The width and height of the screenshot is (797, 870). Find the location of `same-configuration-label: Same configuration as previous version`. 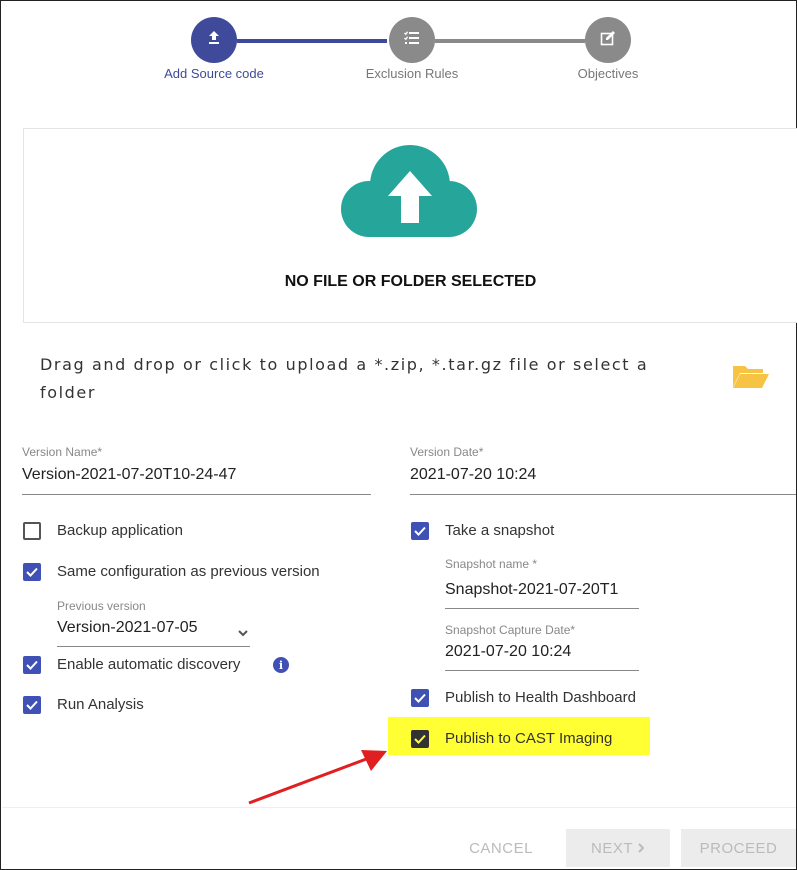

same-configuration-label: Same configuration as previous version is located at coordinates (188, 571).